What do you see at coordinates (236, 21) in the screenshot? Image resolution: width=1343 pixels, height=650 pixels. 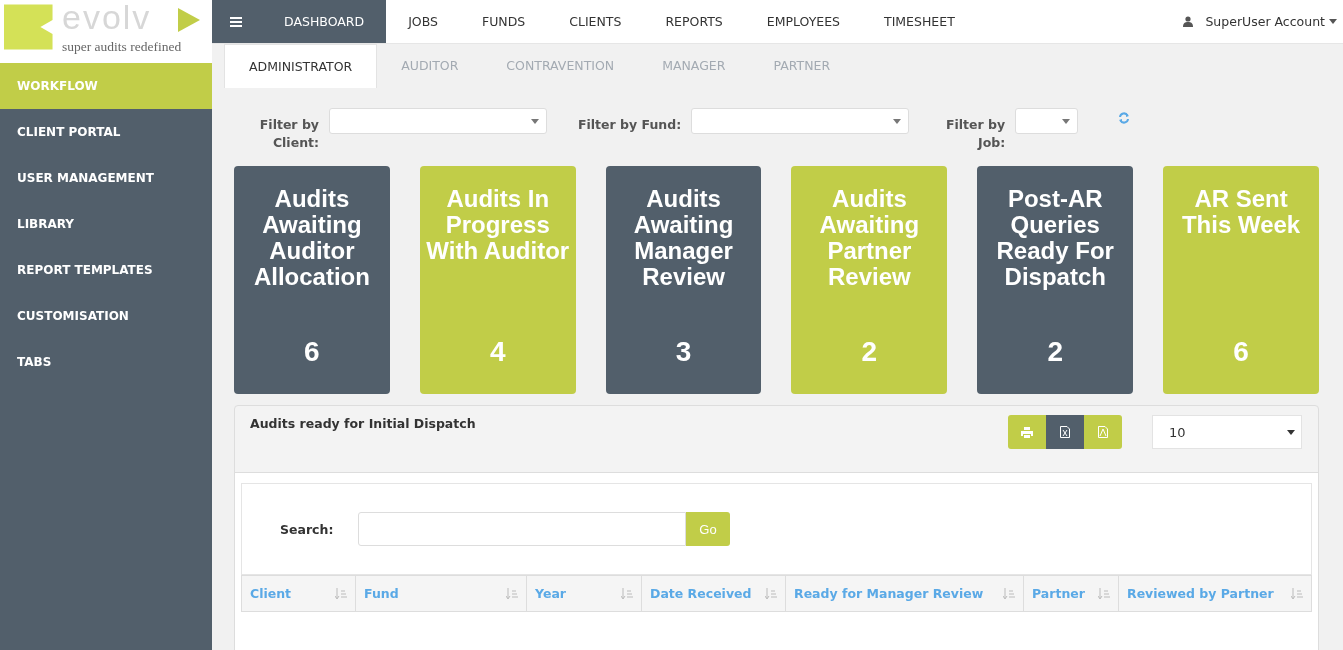 I see `menu-icon` at bounding box center [236, 21].